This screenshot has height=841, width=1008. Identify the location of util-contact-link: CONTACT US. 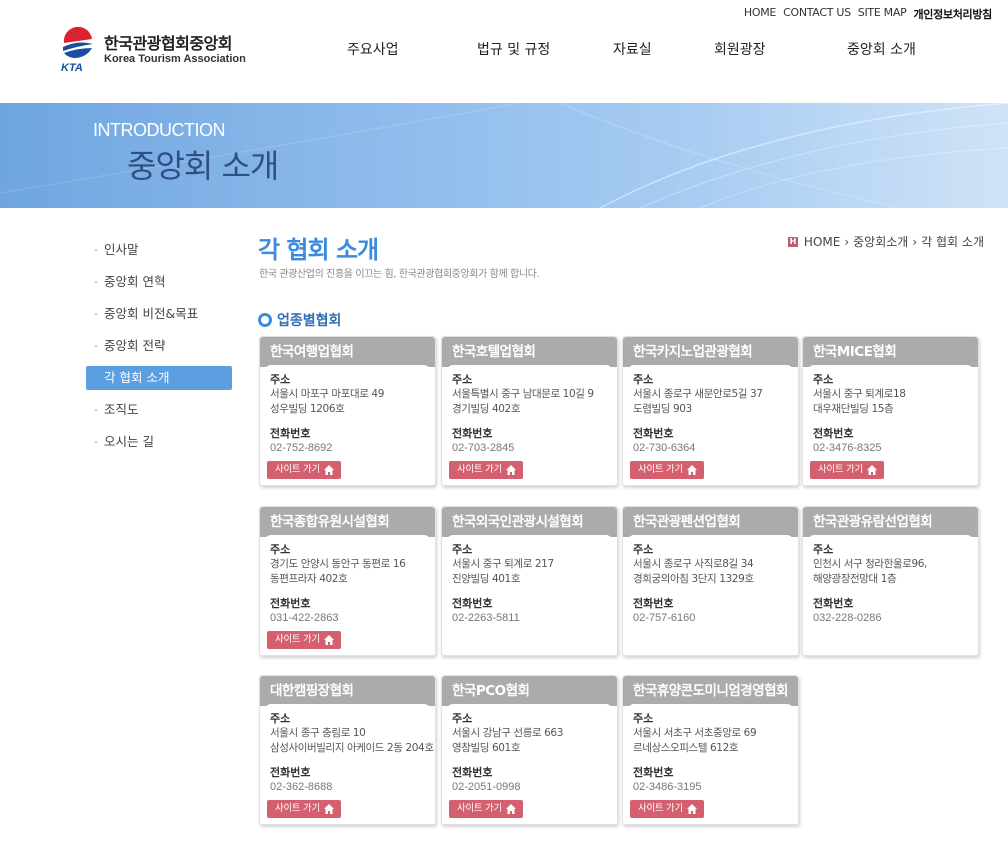
(817, 14).